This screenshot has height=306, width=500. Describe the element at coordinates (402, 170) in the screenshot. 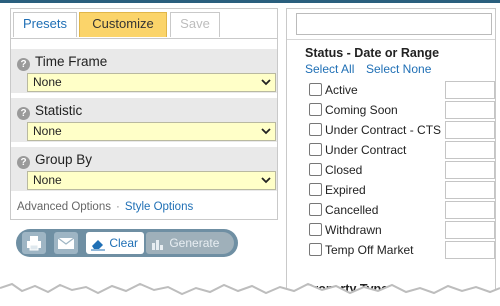

I see `status-option: Closed` at that location.